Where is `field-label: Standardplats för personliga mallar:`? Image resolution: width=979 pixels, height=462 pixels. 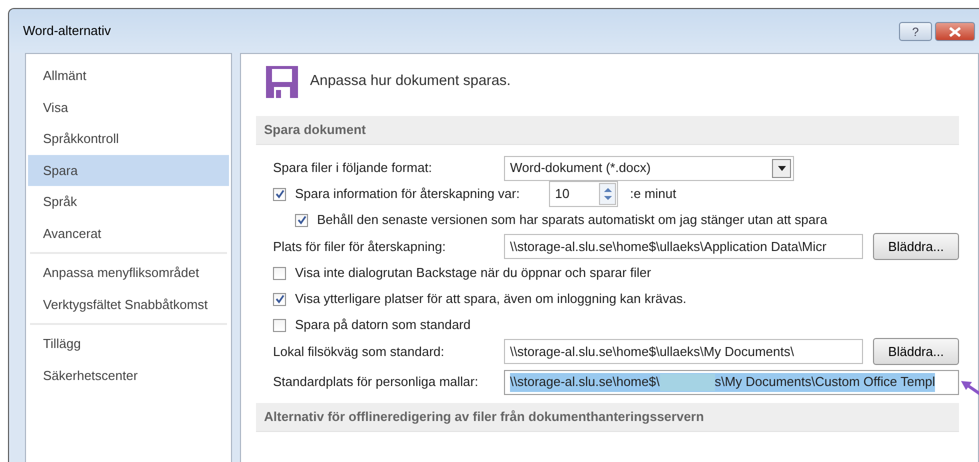 field-label: Standardplats för personliga mallar: is located at coordinates (376, 382).